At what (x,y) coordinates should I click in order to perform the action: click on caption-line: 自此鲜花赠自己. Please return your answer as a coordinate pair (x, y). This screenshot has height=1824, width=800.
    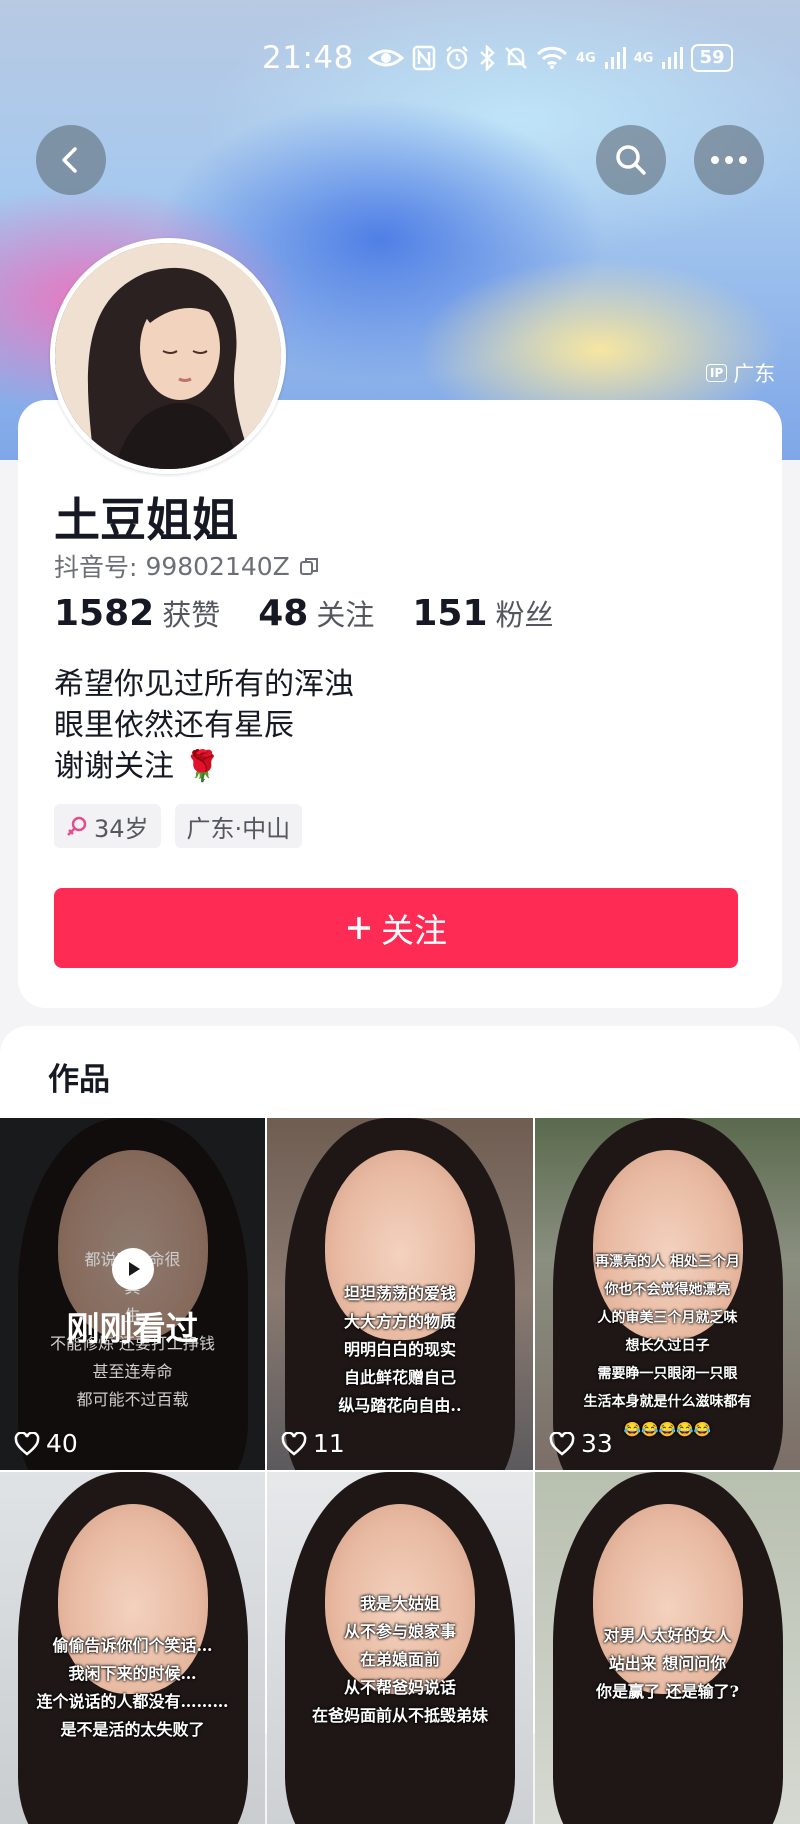
    Looking at the image, I should click on (399, 1377).